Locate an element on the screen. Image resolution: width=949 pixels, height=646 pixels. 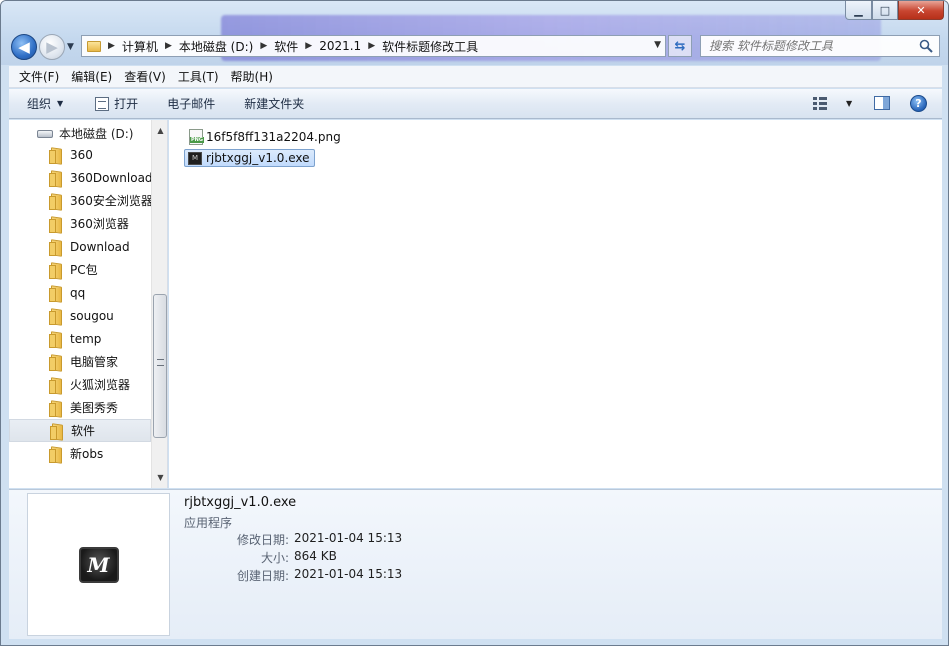
tree-item-label: 电脑管家 is located at coordinates (94, 362).